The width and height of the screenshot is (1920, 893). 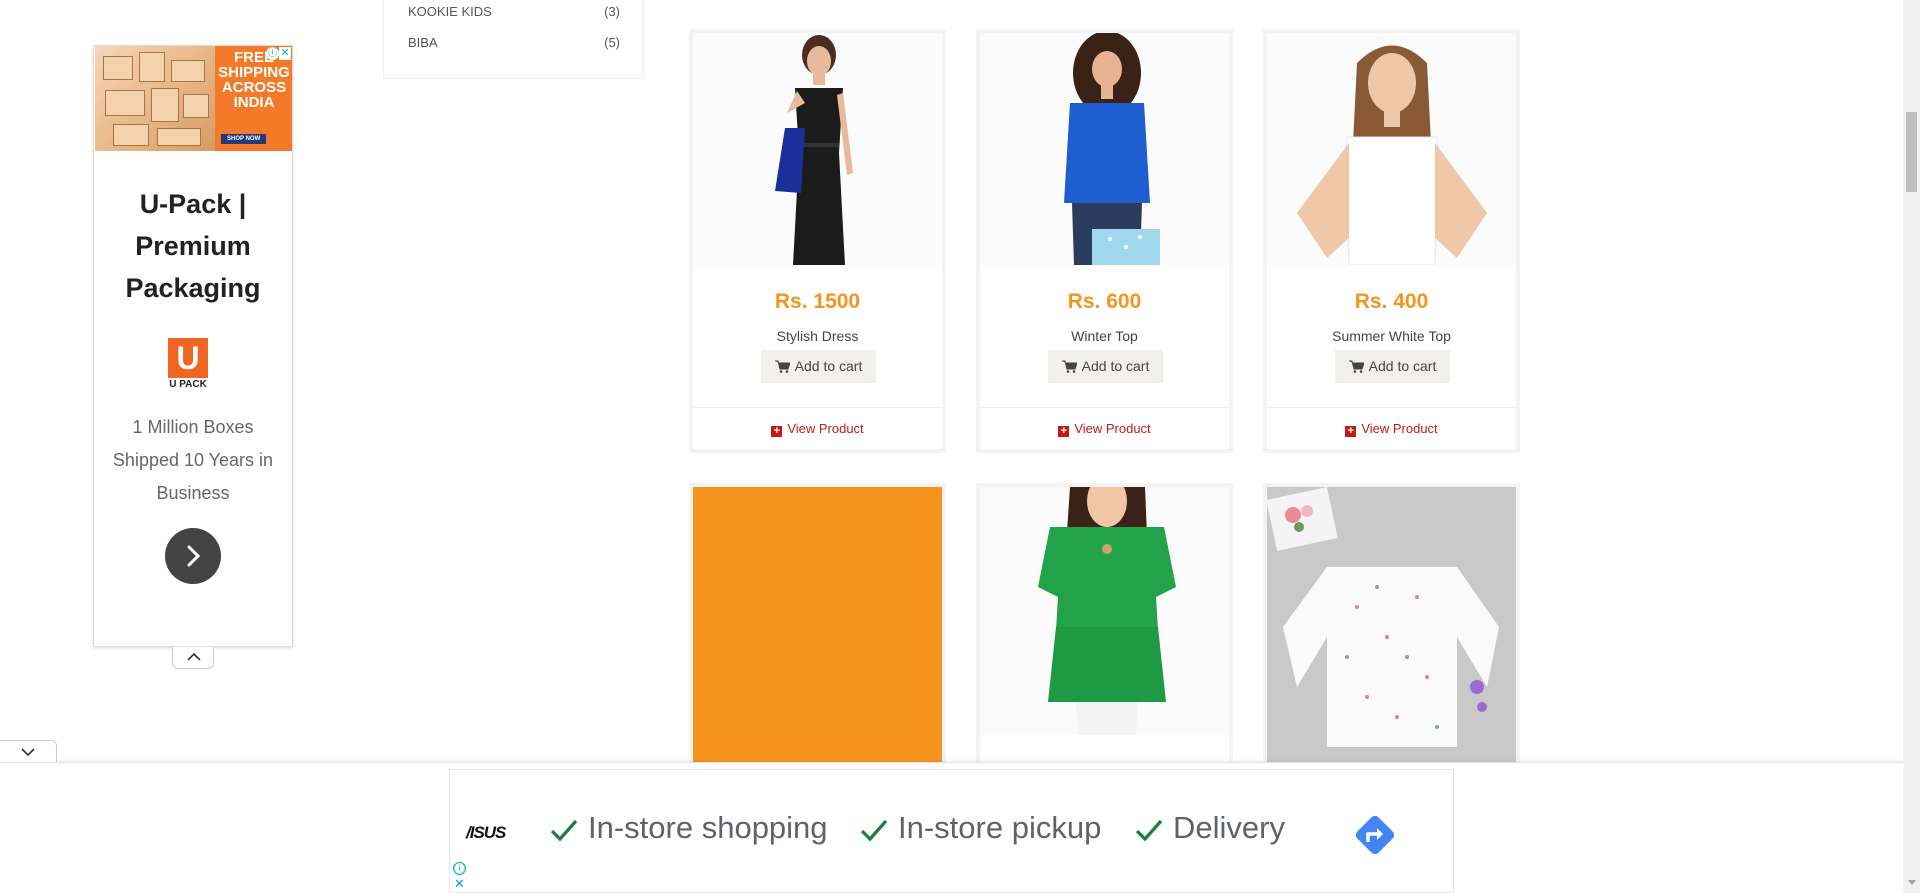 What do you see at coordinates (423, 42) in the screenshot?
I see `filter-item-label: BIBA` at bounding box center [423, 42].